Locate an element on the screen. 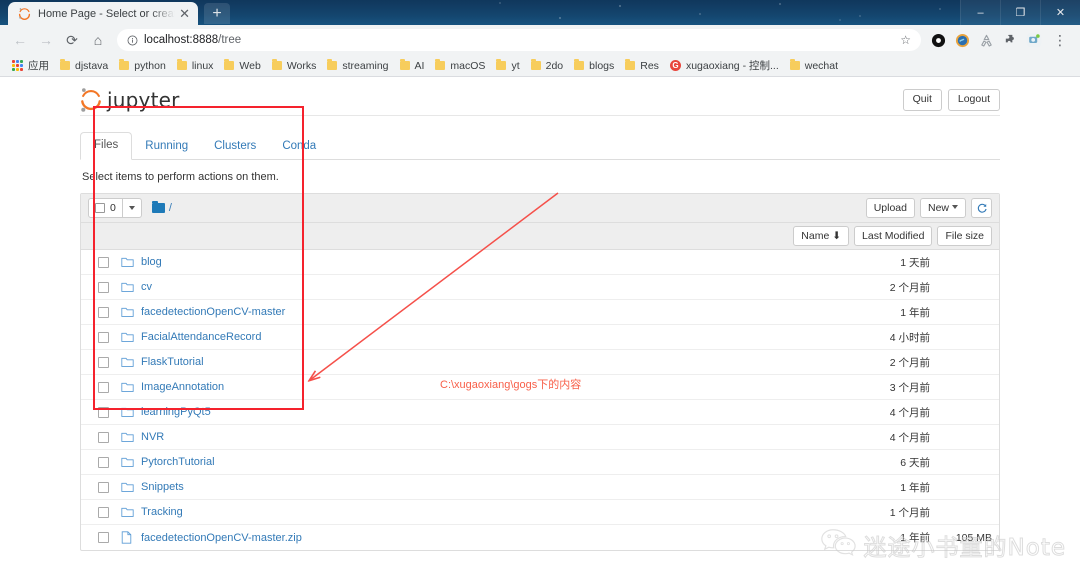 Image resolution: width=1080 pixels, height=575 pixels. file-name-link: PytorchTutorial is located at coordinates (178, 462).